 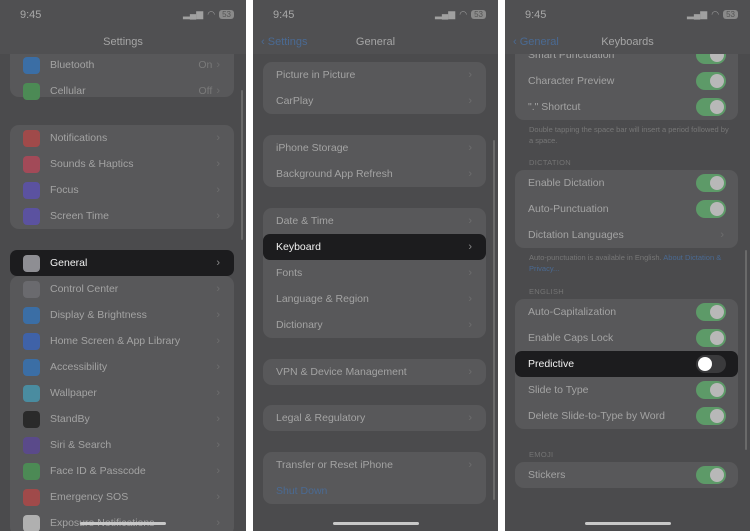 I want to click on standby-icon, so click(x=31, y=419).